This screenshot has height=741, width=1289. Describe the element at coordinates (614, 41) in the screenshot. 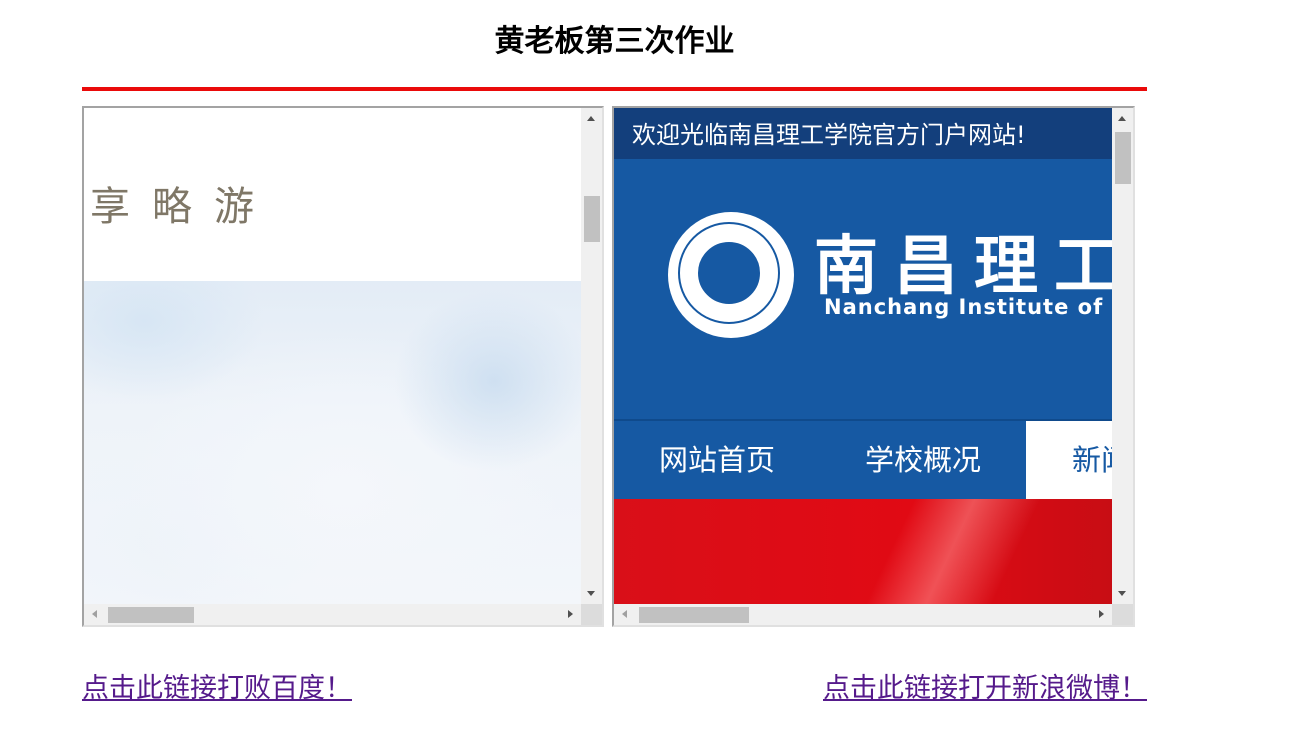

I see `page-title: 黄老板第三次作业` at that location.